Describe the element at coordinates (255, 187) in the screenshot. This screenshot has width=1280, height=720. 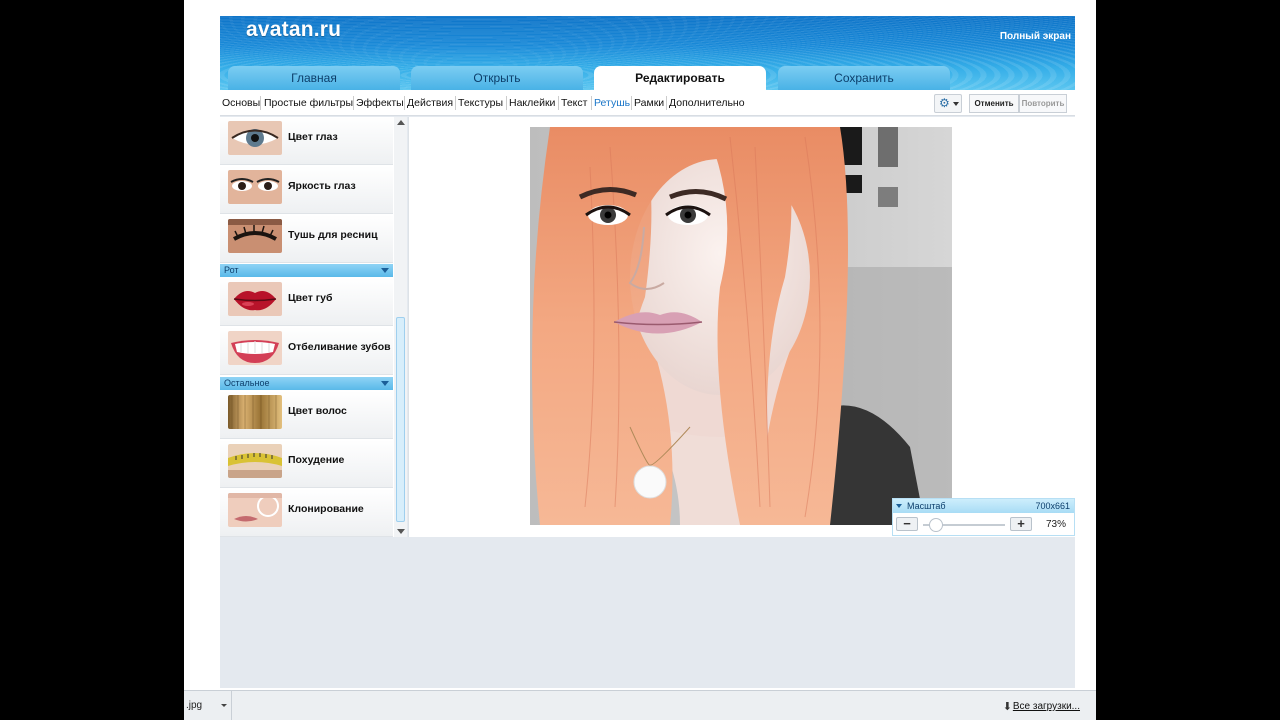
I see `eye-brightness-thumb` at that location.